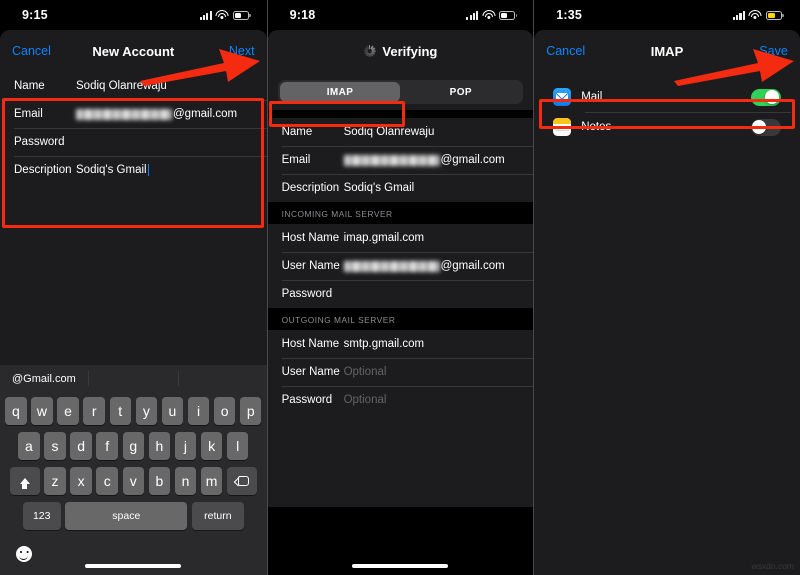 This screenshot has width=800, height=575. What do you see at coordinates (400, 114) in the screenshot?
I see `section-gap` at bounding box center [400, 114].